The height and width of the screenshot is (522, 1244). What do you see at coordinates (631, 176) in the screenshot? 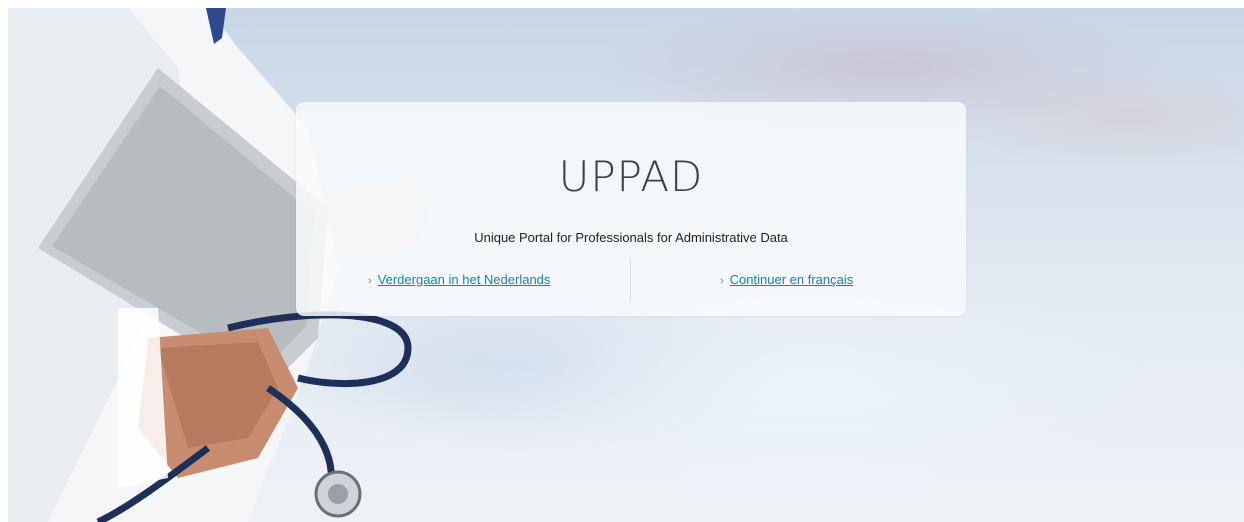
I see `page-title: UPPAD` at bounding box center [631, 176].